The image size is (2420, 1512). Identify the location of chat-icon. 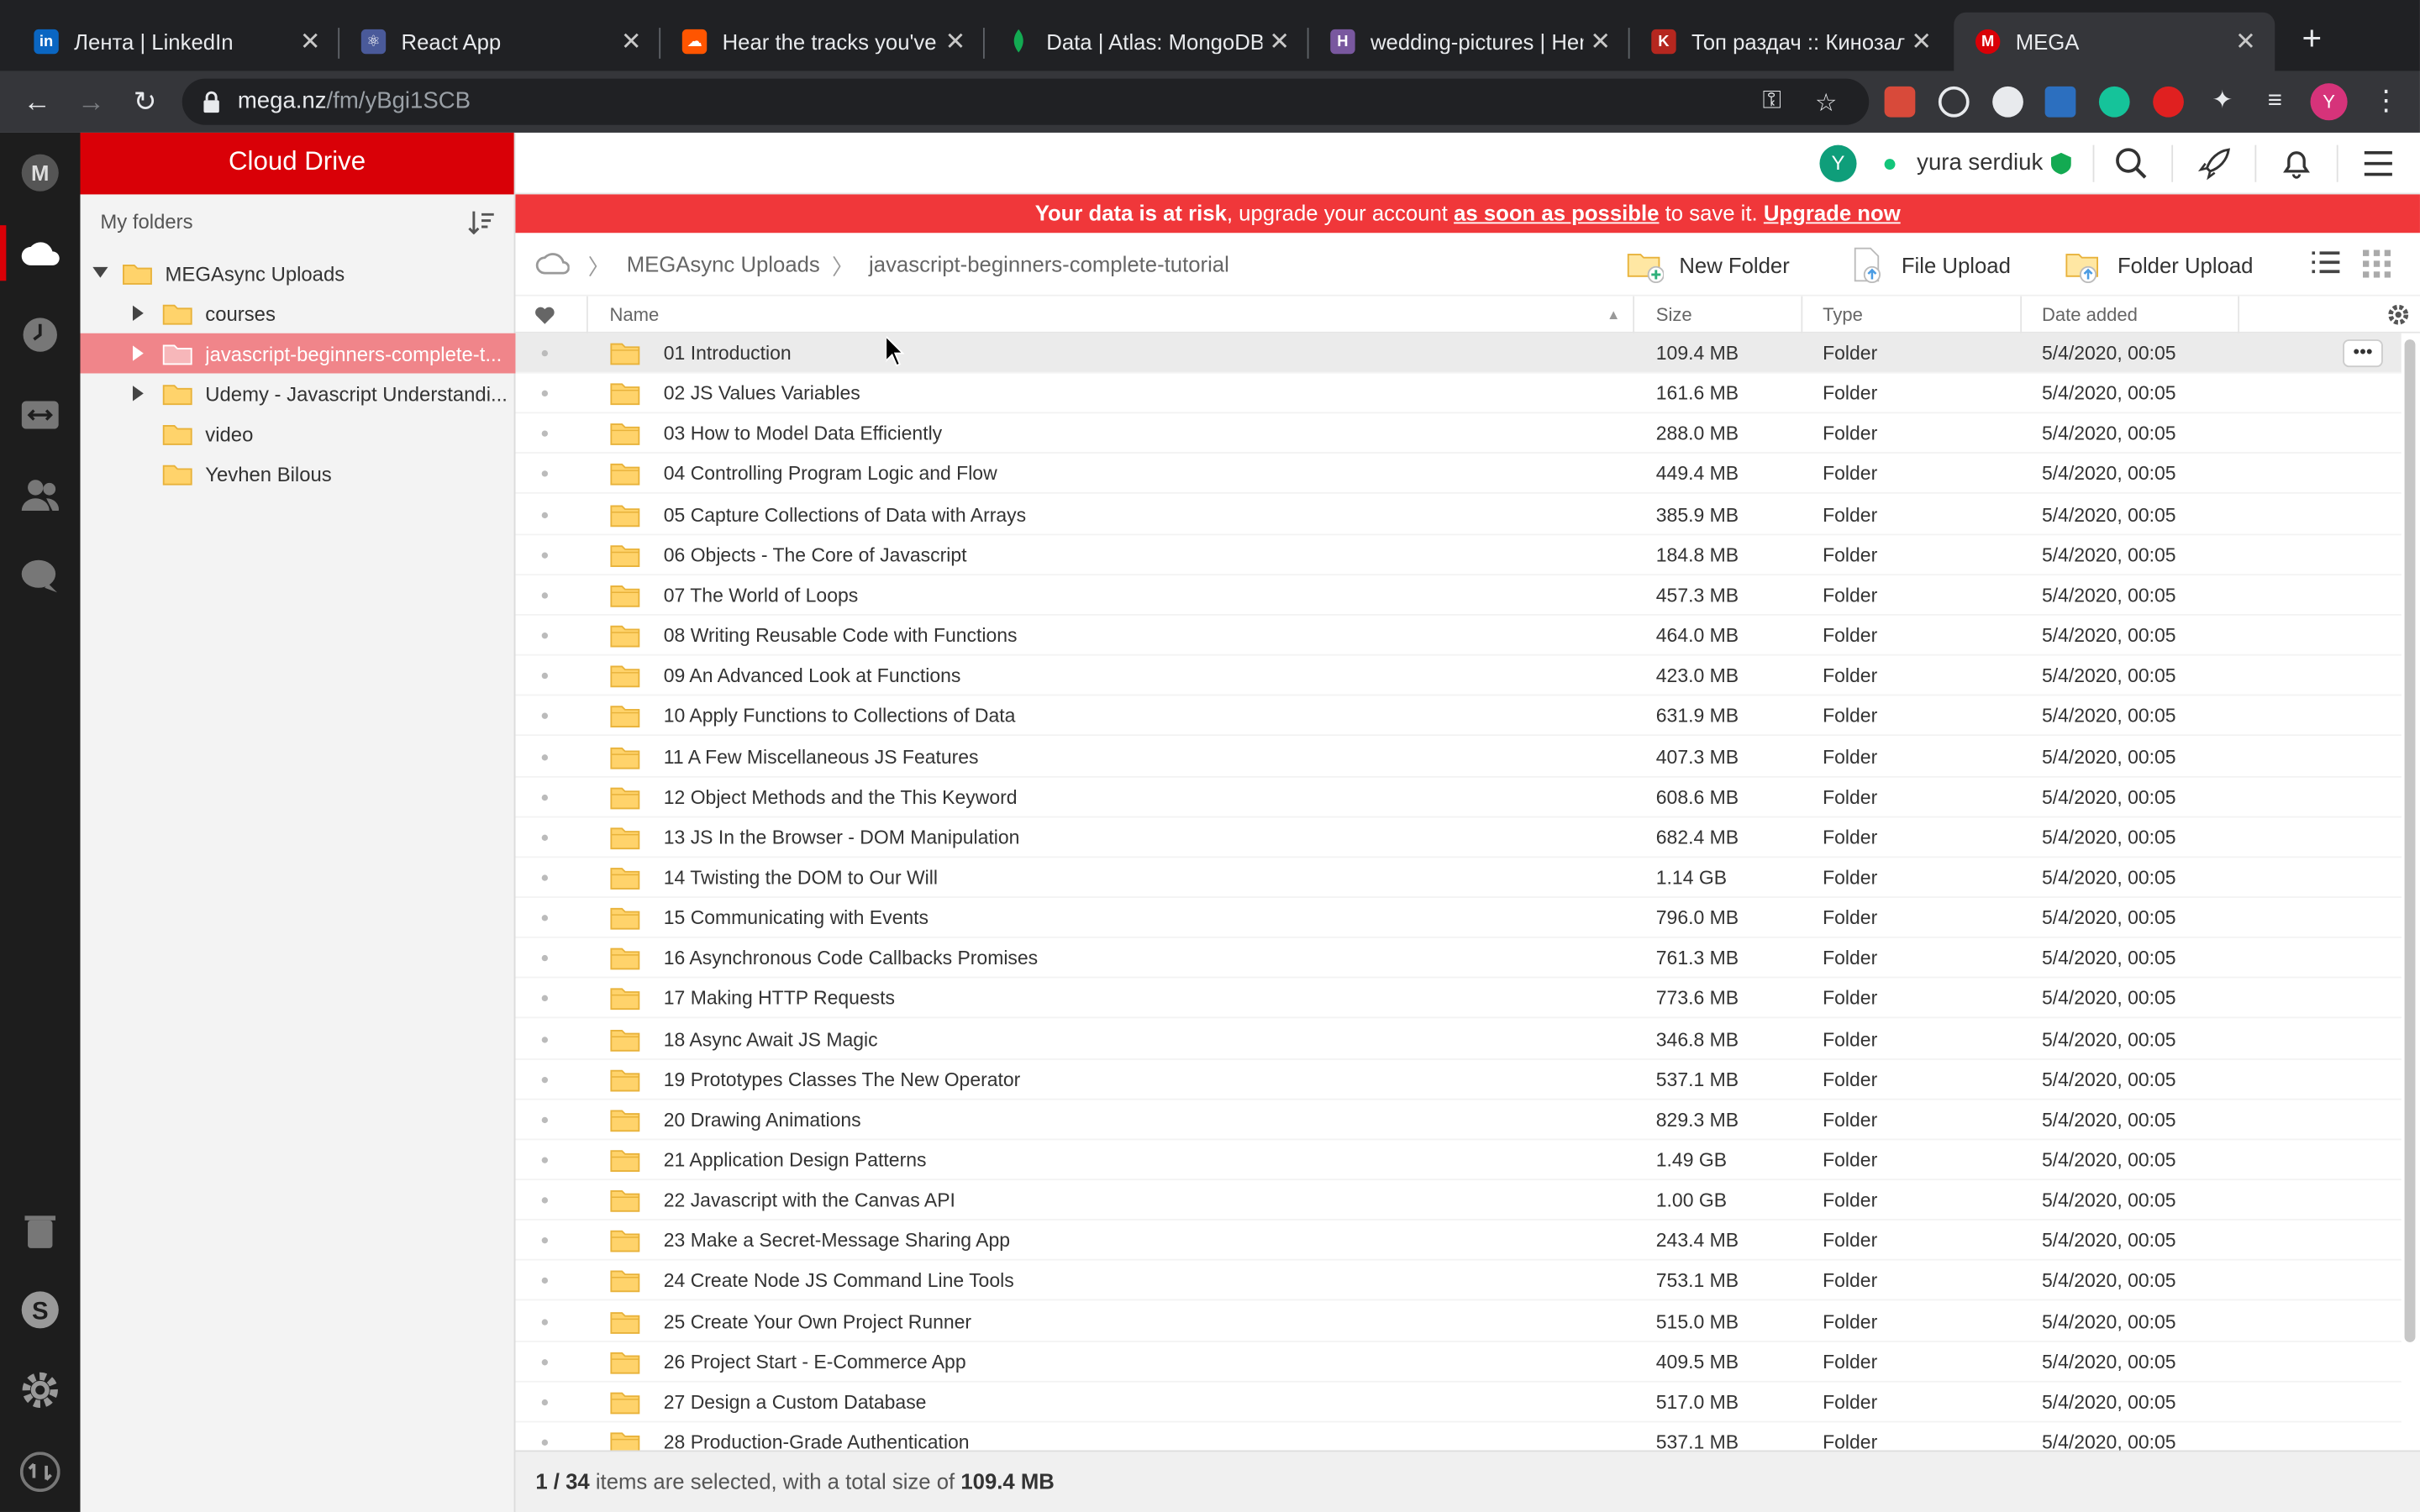
(39, 576).